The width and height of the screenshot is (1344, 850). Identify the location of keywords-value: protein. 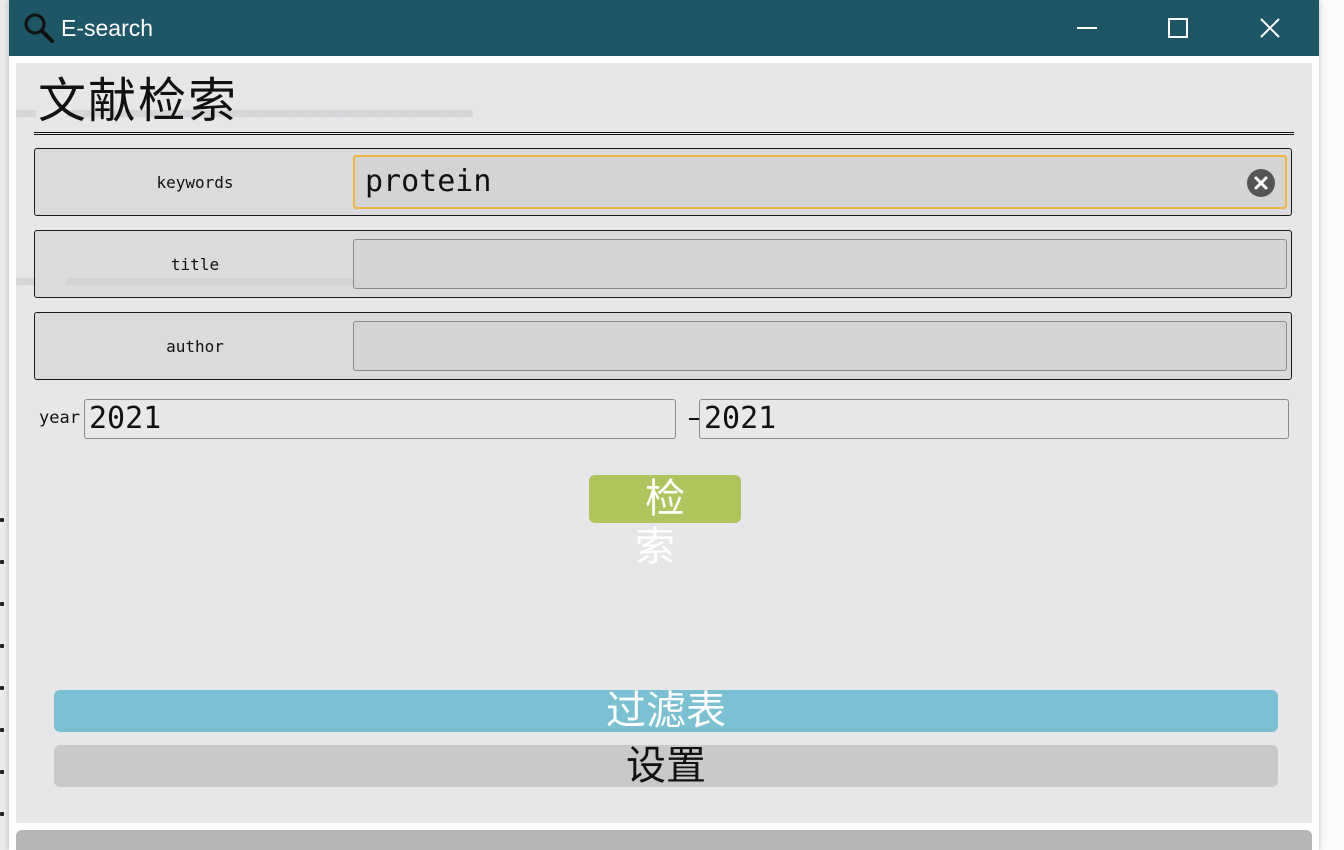
(428, 181).